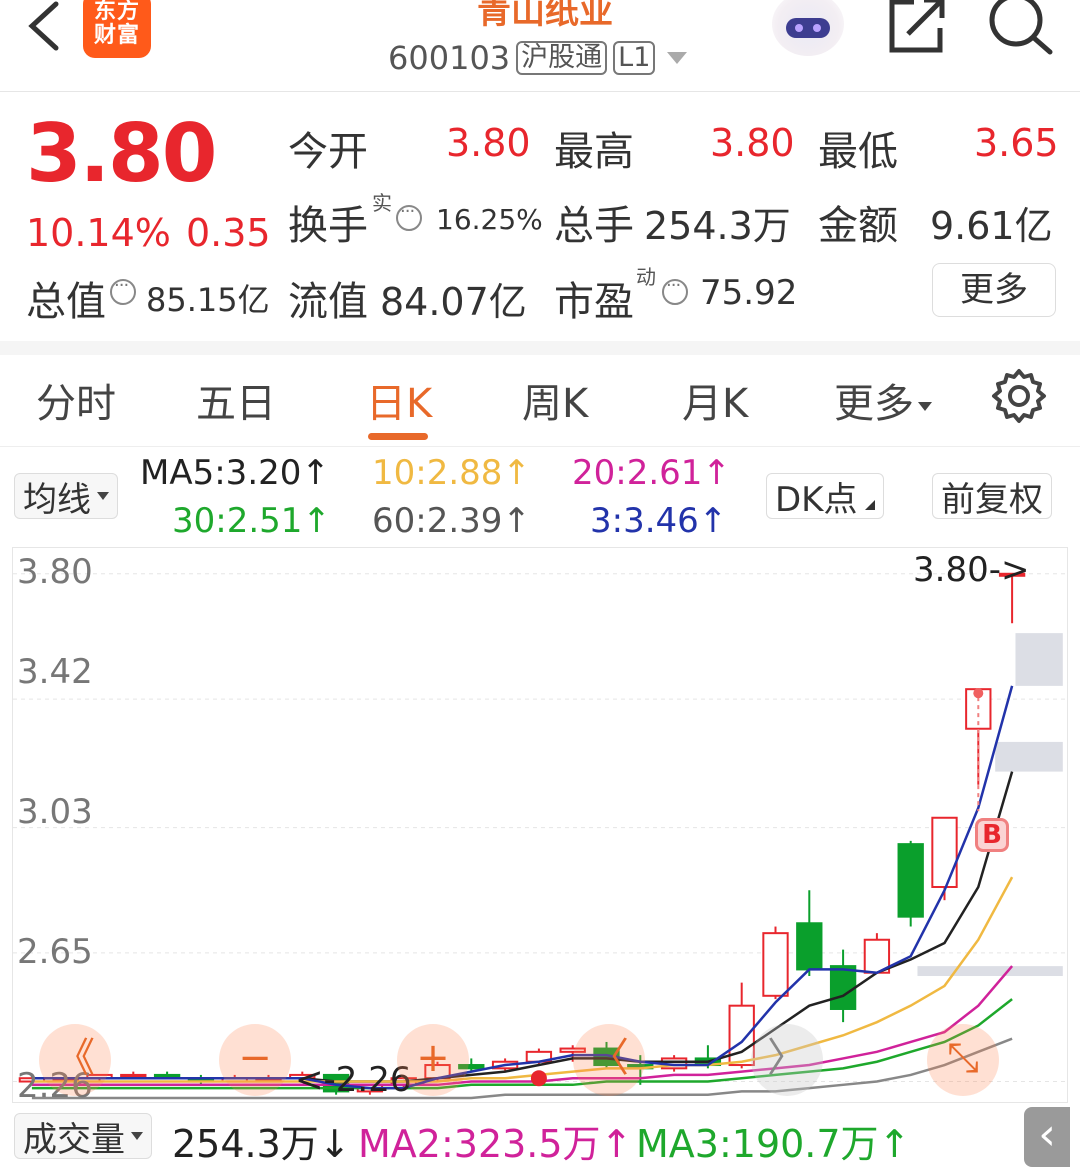  I want to click on tab-monthly-k: 月K, so click(715, 400).